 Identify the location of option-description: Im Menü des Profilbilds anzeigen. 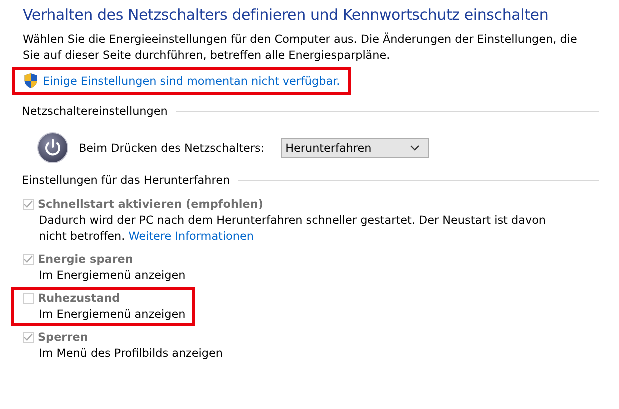
(131, 354).